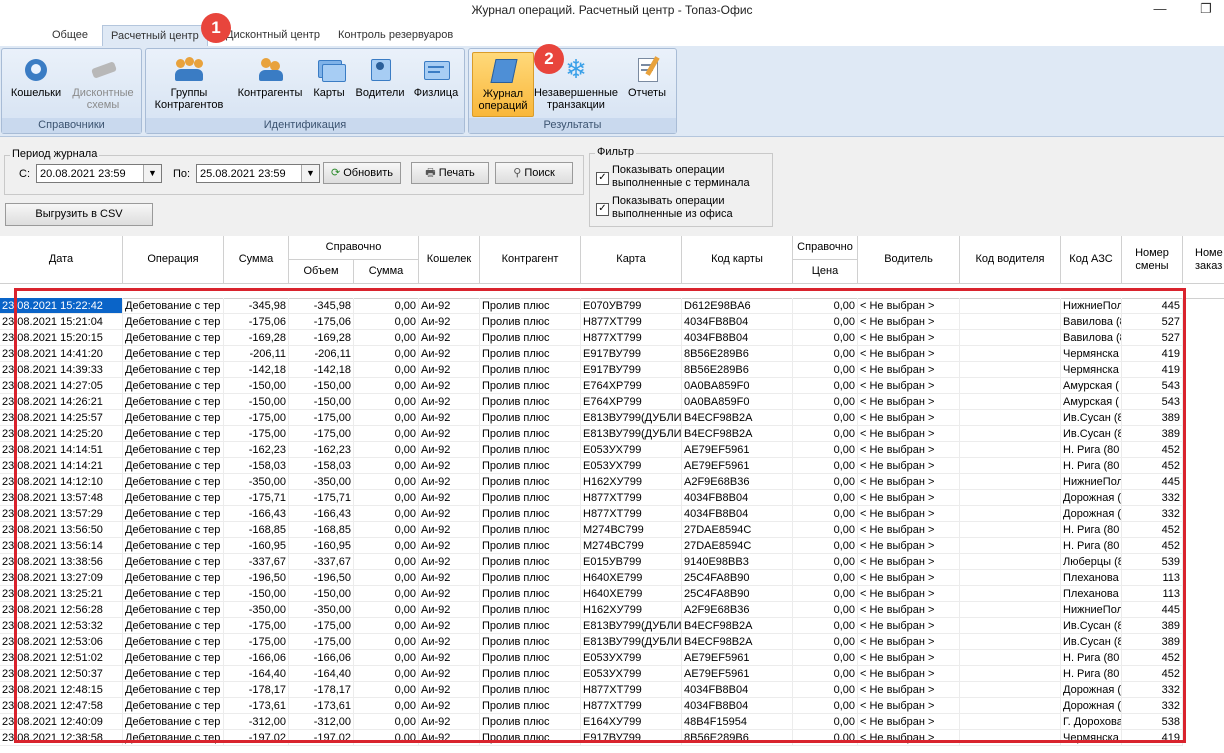 The image size is (1224, 753). I want to click on cell-volume: -166,06, so click(321, 658).